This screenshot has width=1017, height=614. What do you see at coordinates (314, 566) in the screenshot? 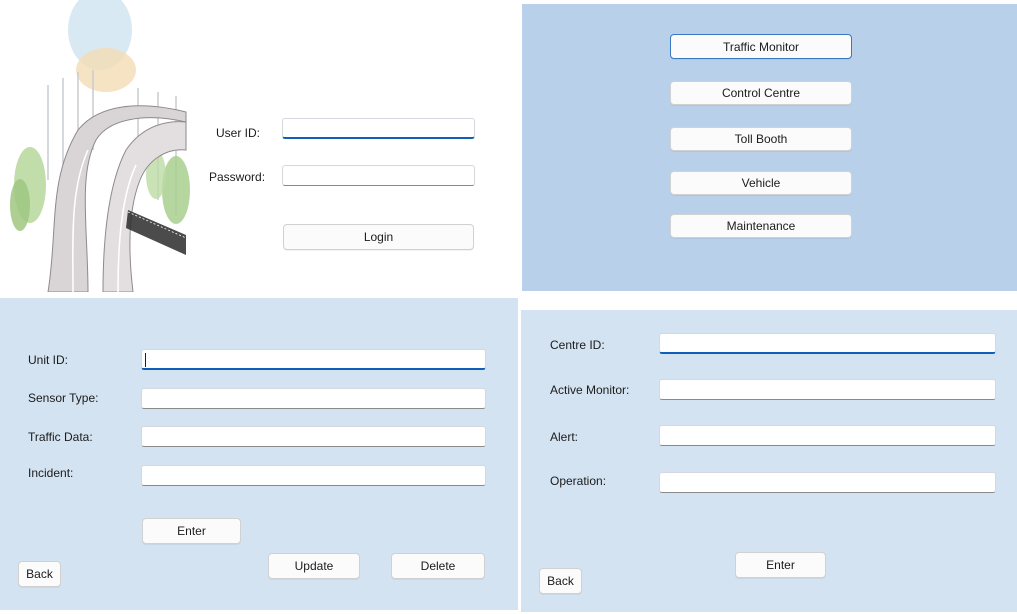
I see `update-button: Update` at bounding box center [314, 566].